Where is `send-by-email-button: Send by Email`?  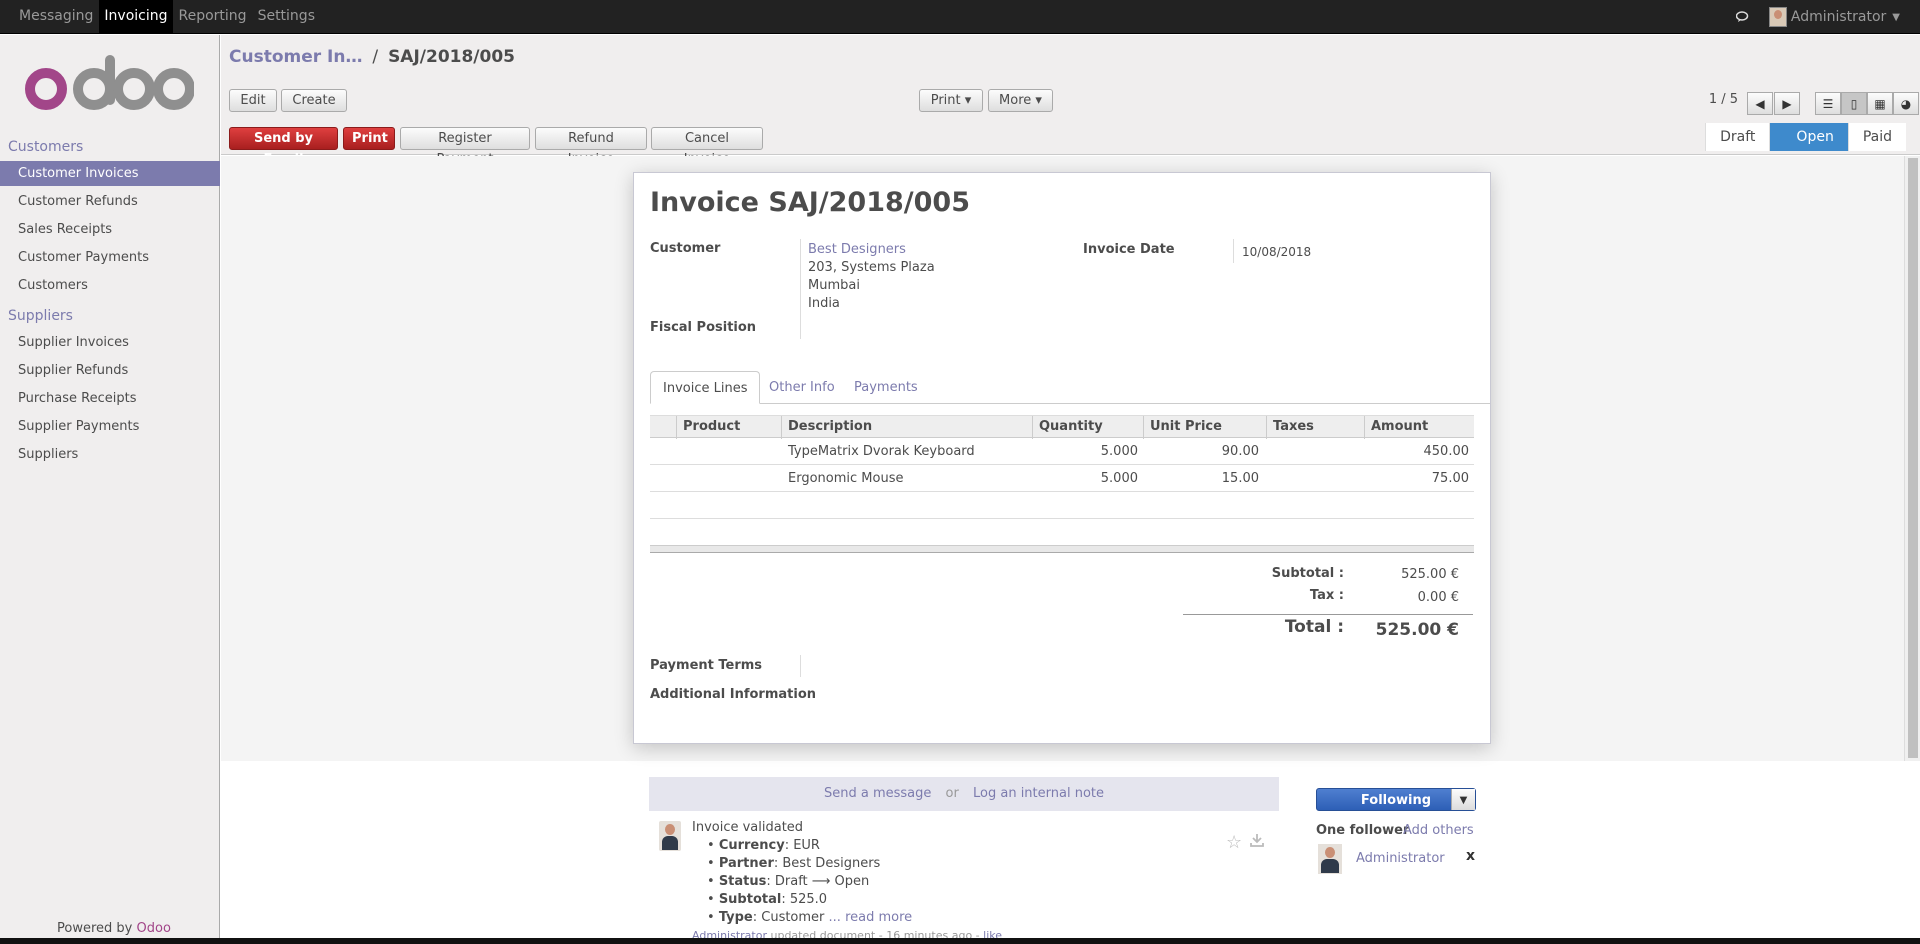 send-by-email-button: Send by Email is located at coordinates (283, 147).